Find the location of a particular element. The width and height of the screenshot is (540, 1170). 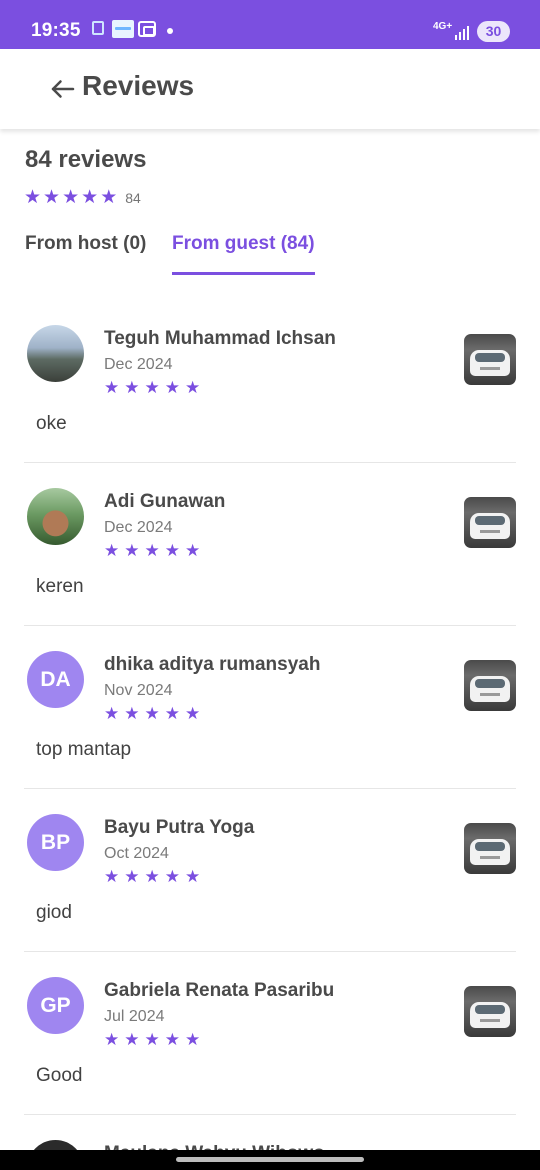

reviewer-name: Gabriela Renata Pasaribu is located at coordinates (219, 990).